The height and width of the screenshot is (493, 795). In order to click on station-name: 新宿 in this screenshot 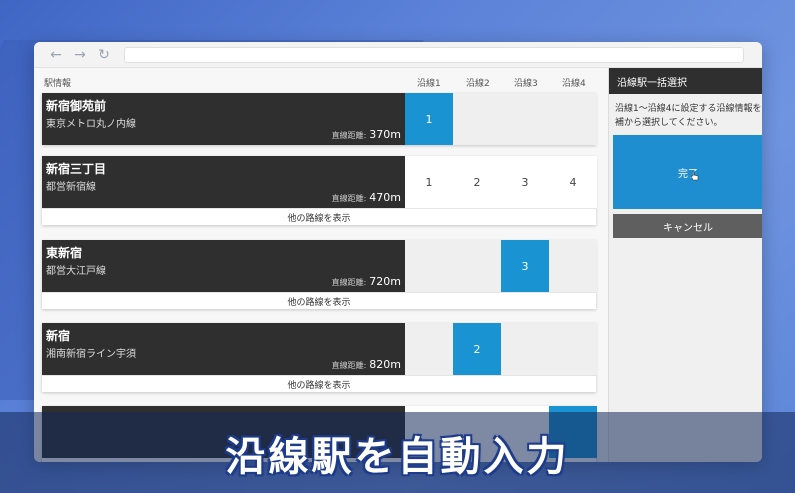, I will do `click(58, 336)`.